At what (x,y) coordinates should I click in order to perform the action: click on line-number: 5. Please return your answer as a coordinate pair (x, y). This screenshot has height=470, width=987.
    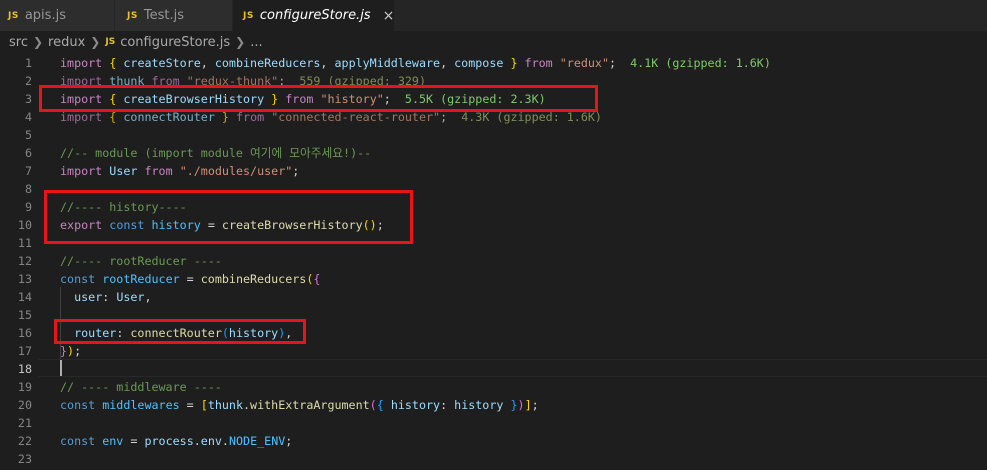
    Looking at the image, I should click on (28, 135).